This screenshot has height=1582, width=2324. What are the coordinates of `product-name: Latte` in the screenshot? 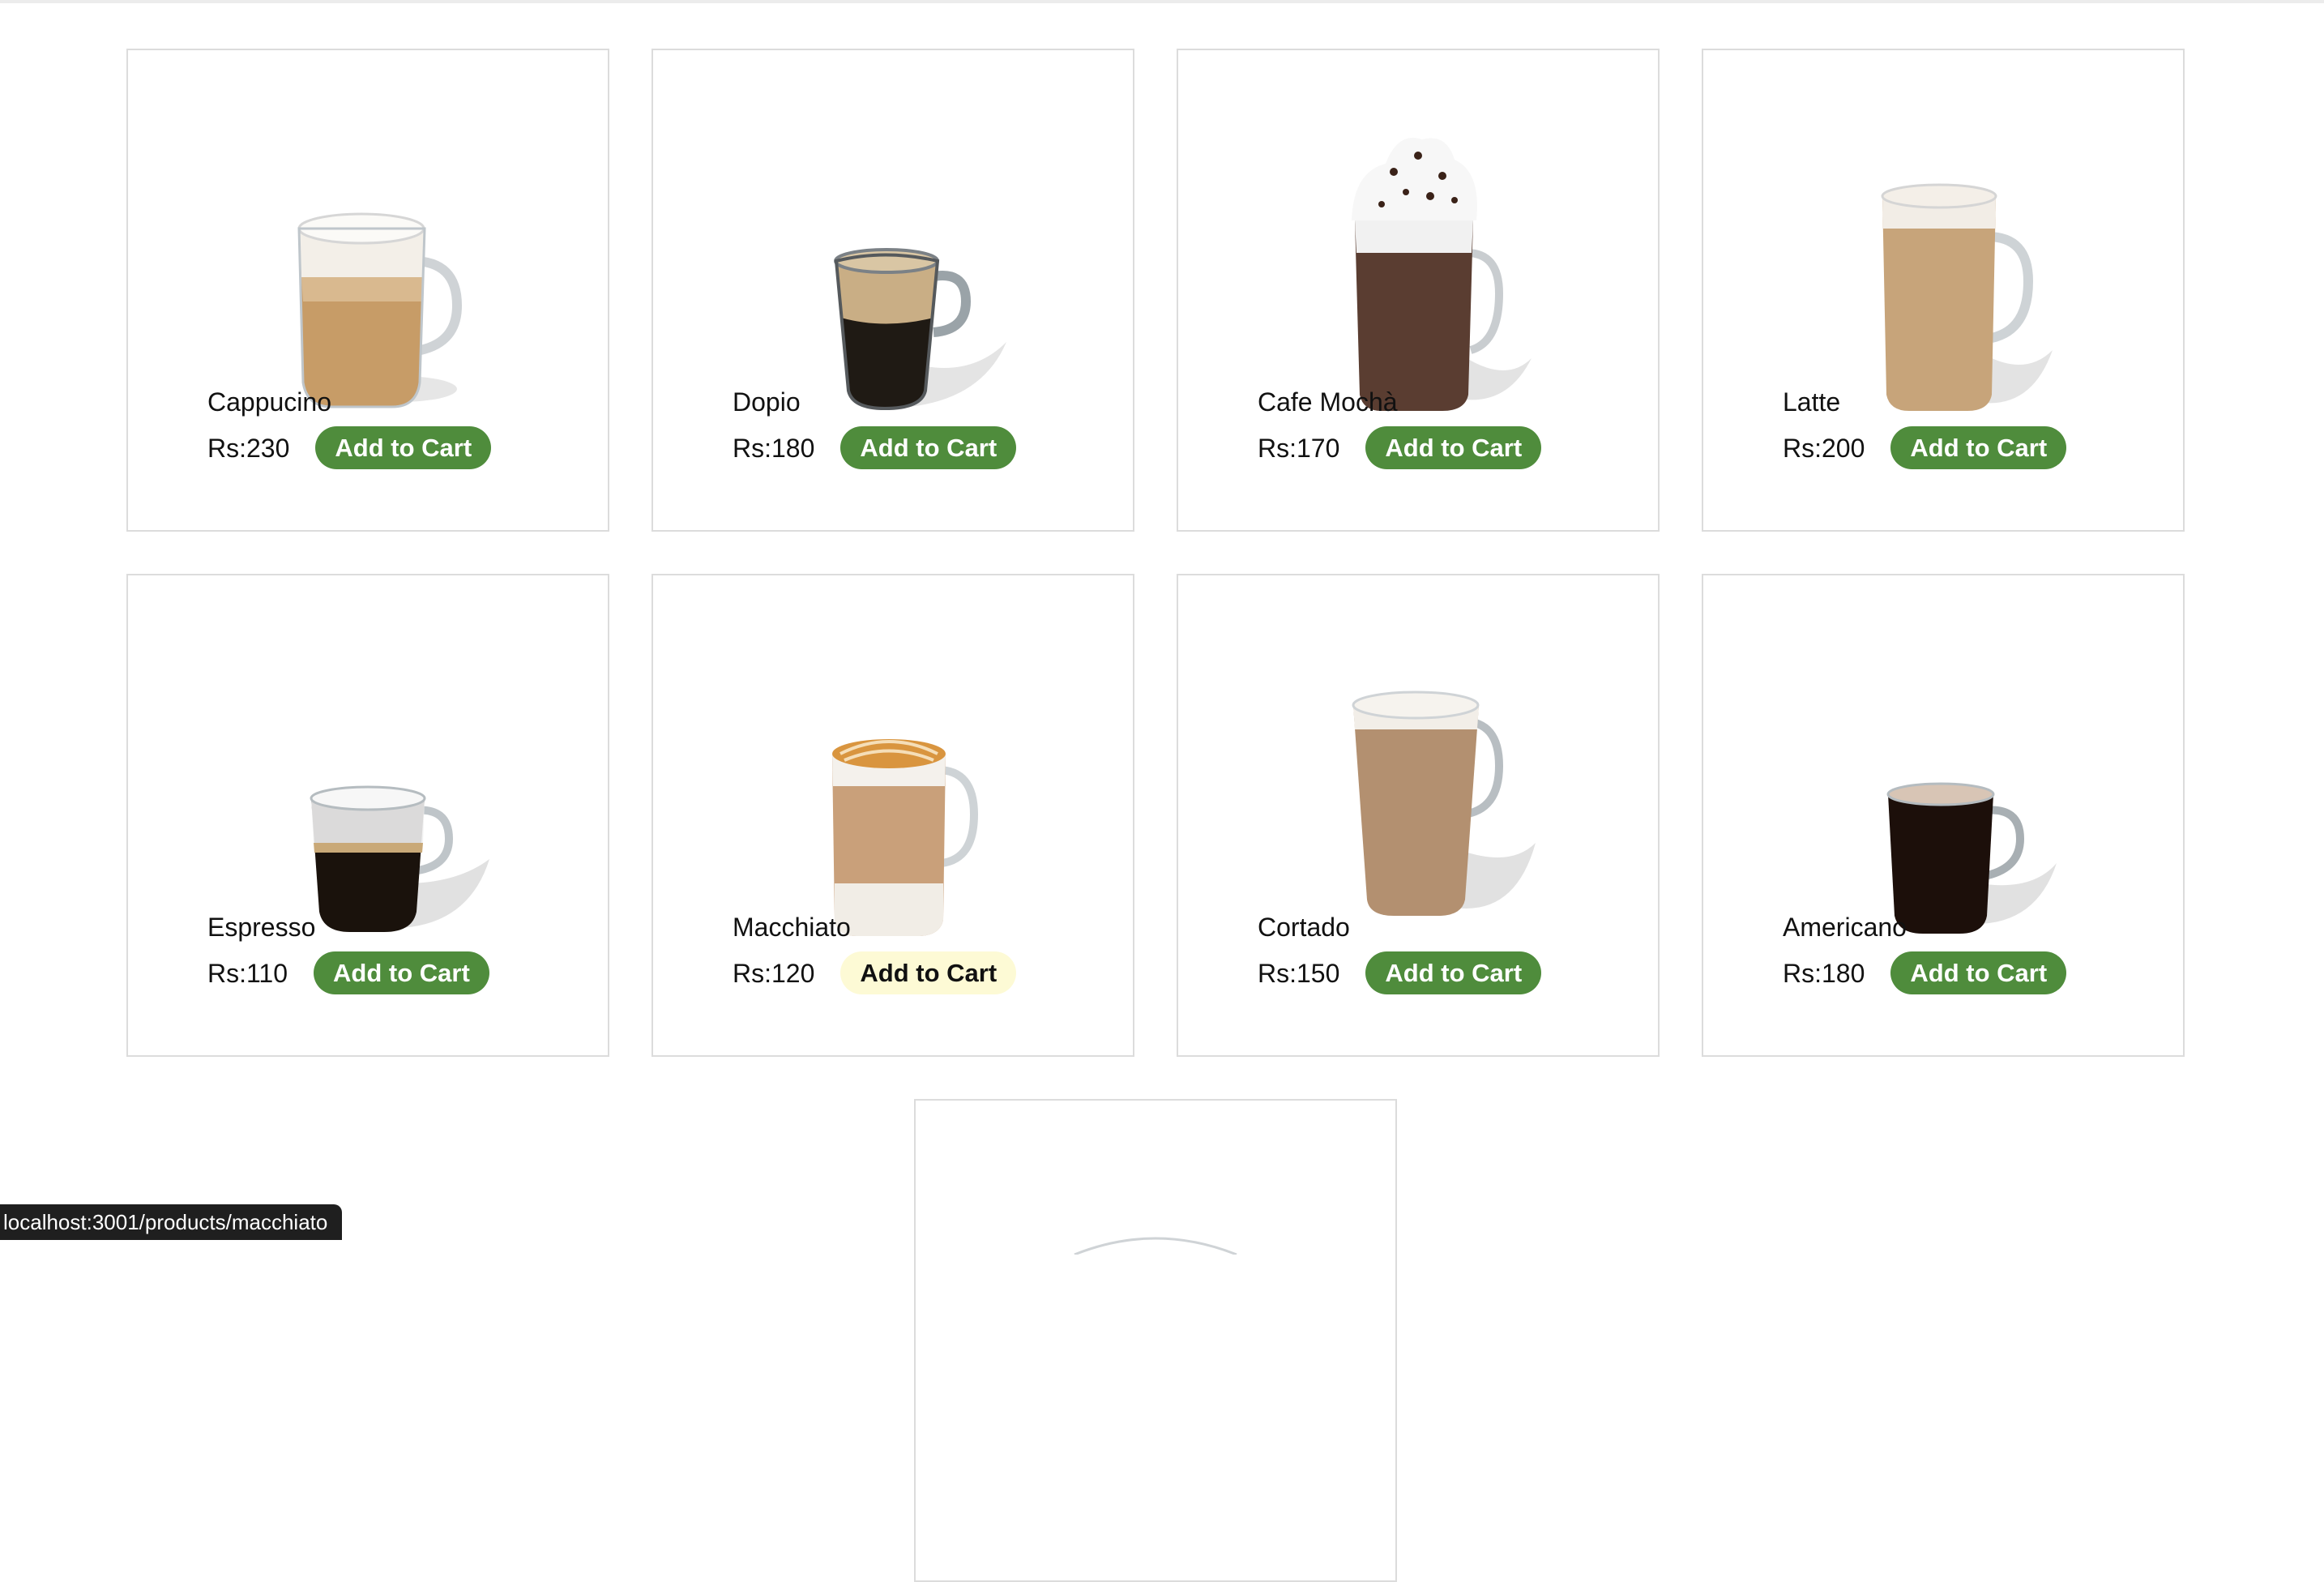 It's located at (1812, 402).